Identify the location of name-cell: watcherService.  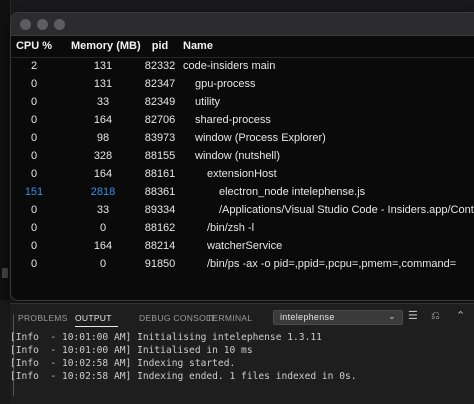
(245, 246).